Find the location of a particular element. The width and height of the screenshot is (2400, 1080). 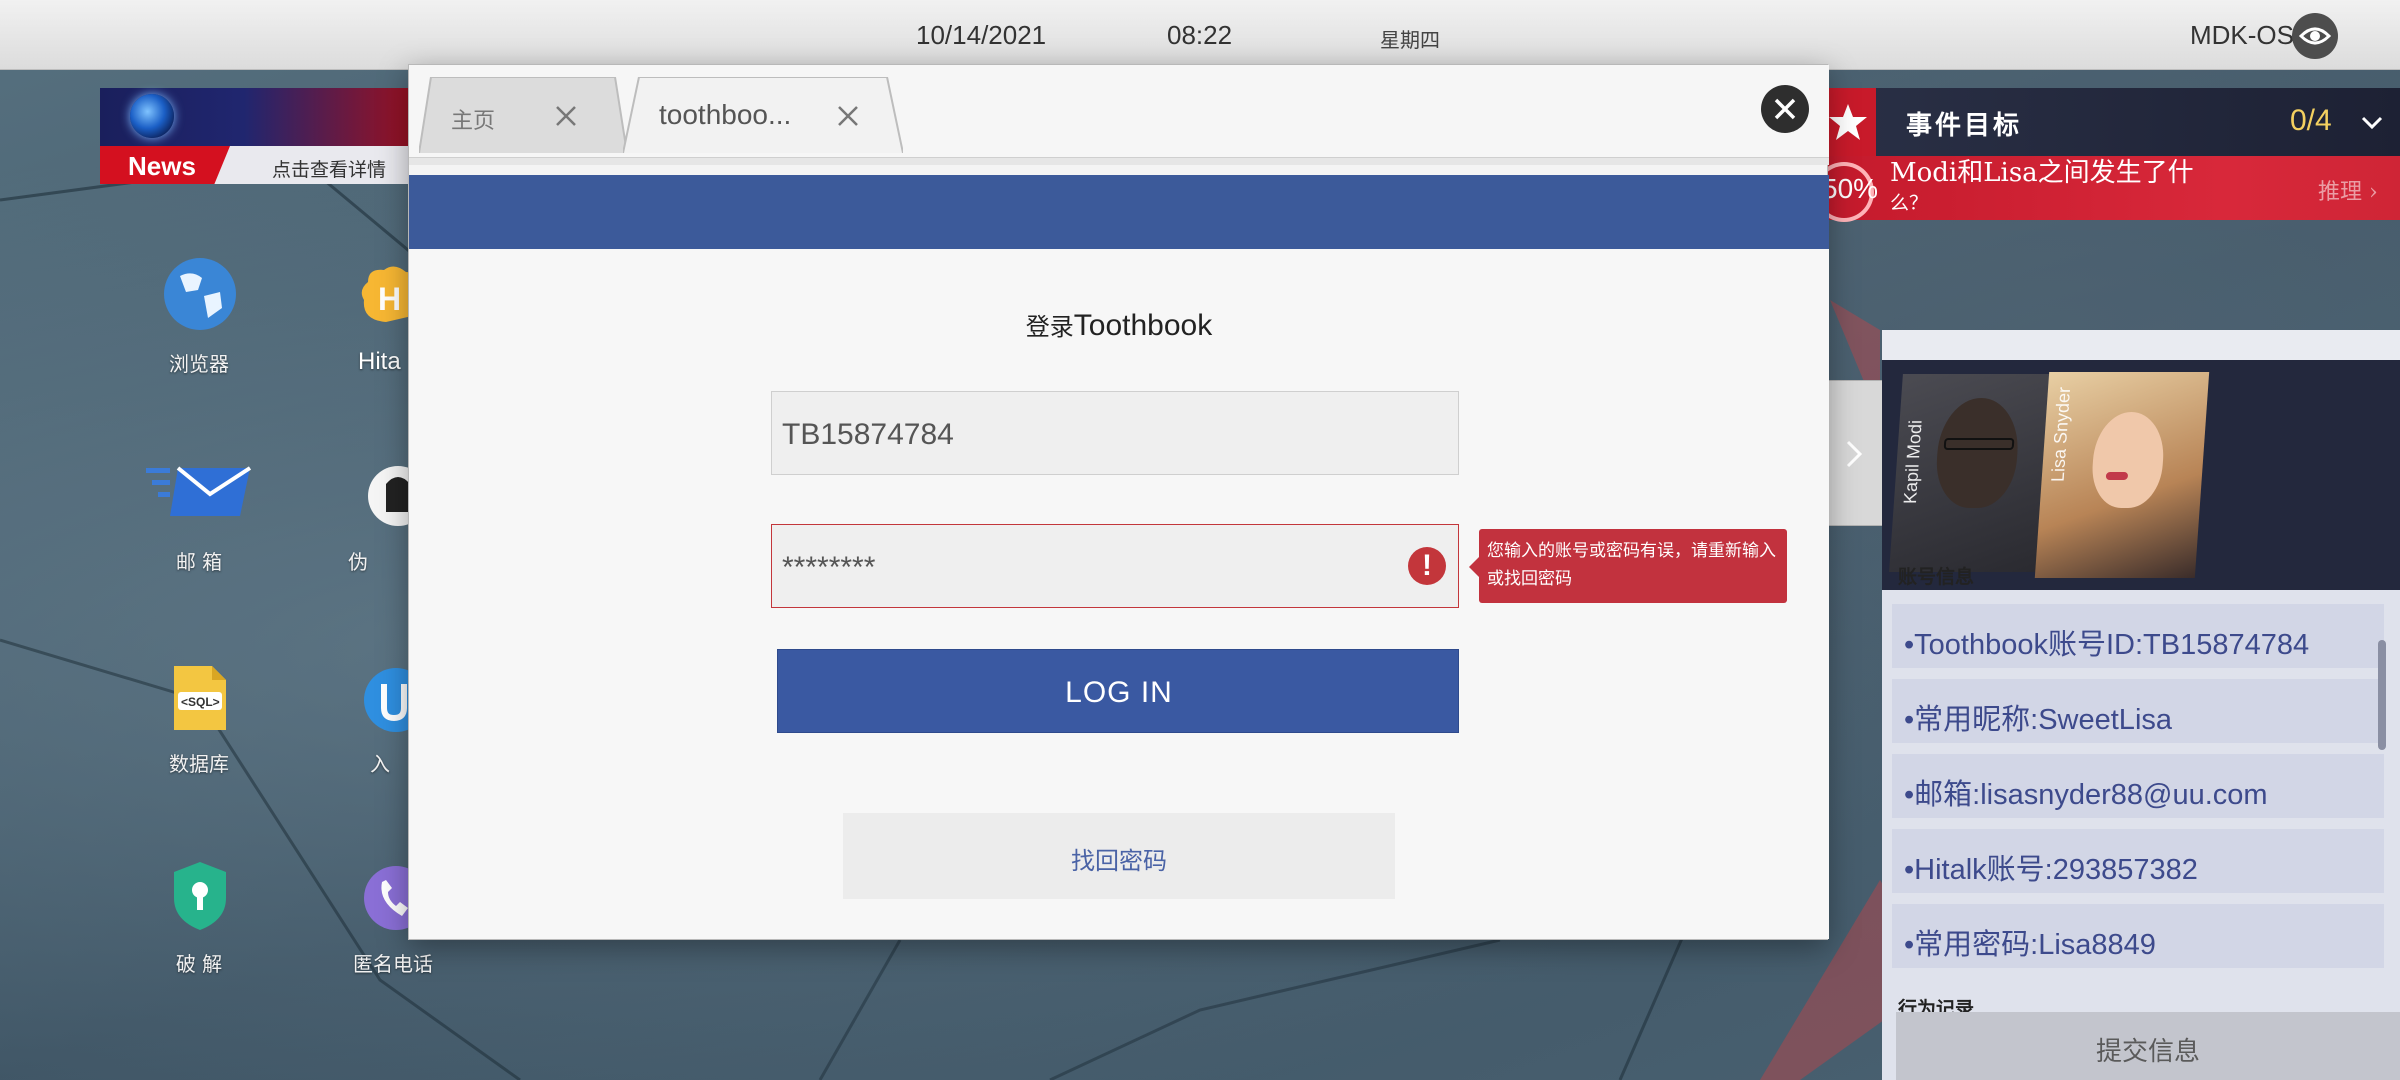

crack-shield-icon is located at coordinates (200, 896).